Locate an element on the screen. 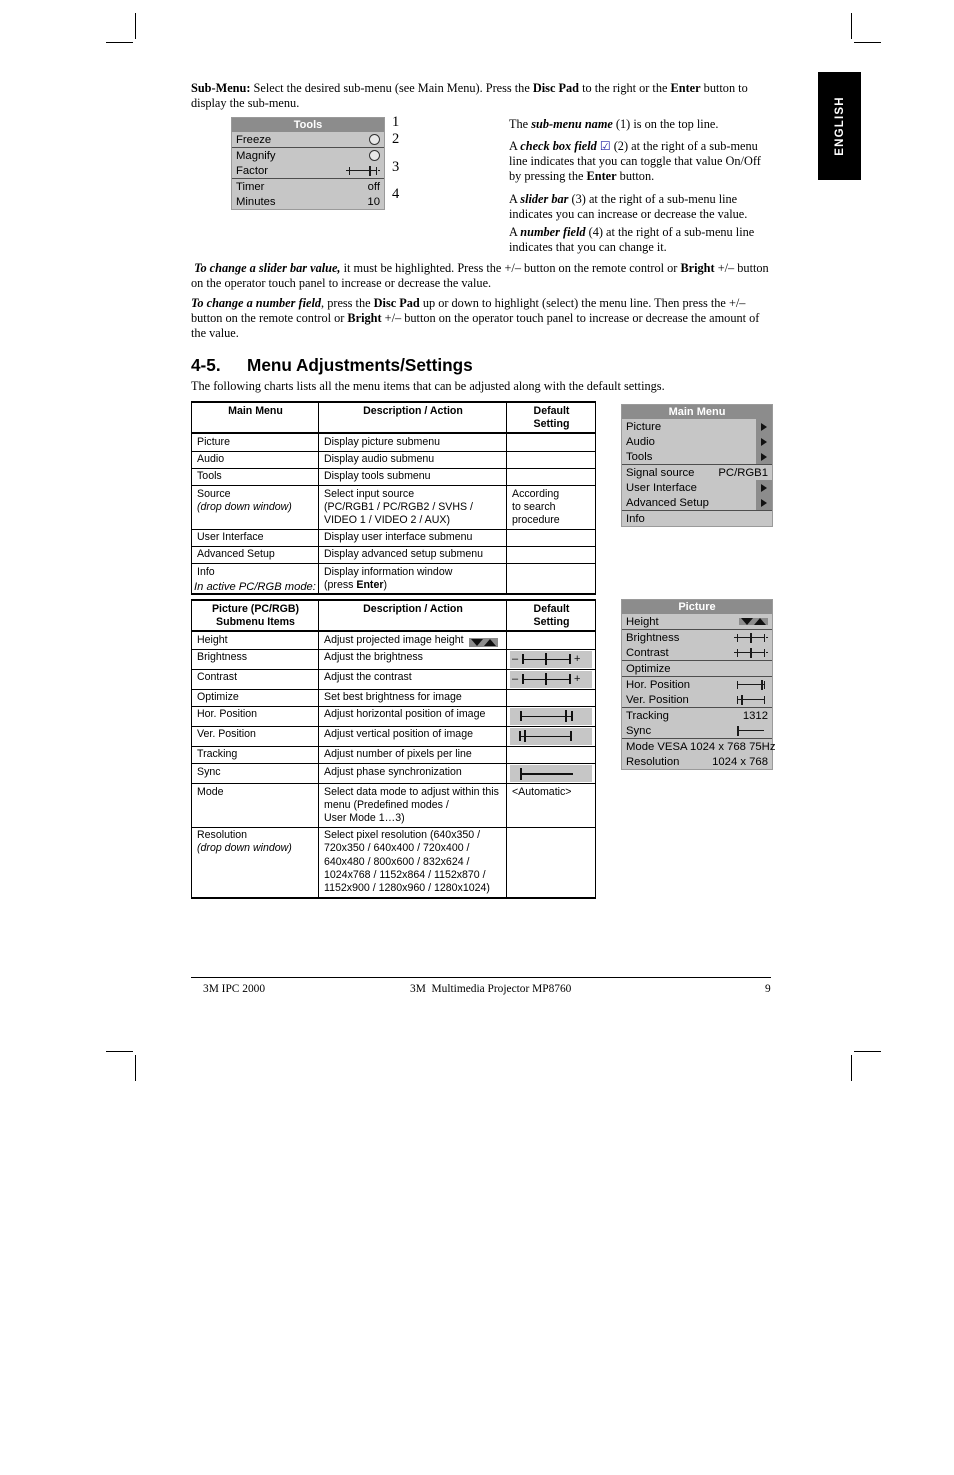  picture-table-cell-desc: Adjust number of pixels per line is located at coordinates (412, 755).